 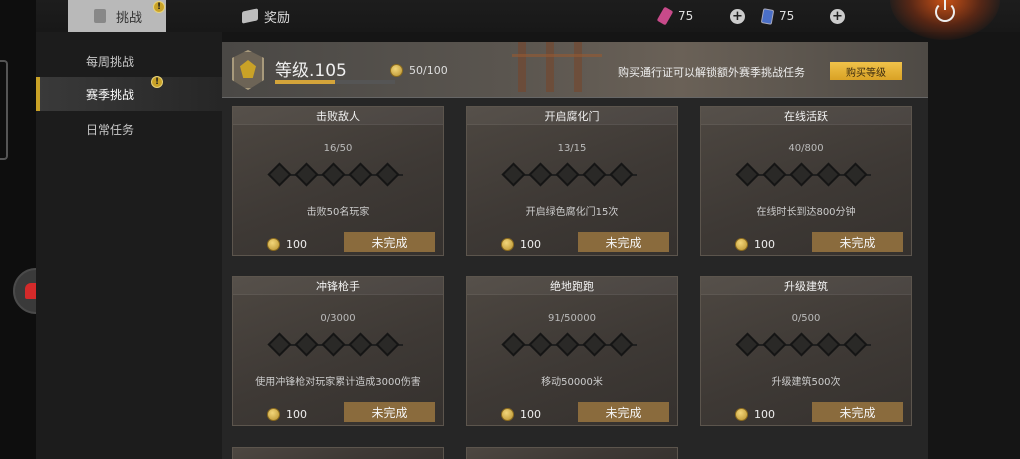 I want to click on gem-icon, so click(x=665, y=16).